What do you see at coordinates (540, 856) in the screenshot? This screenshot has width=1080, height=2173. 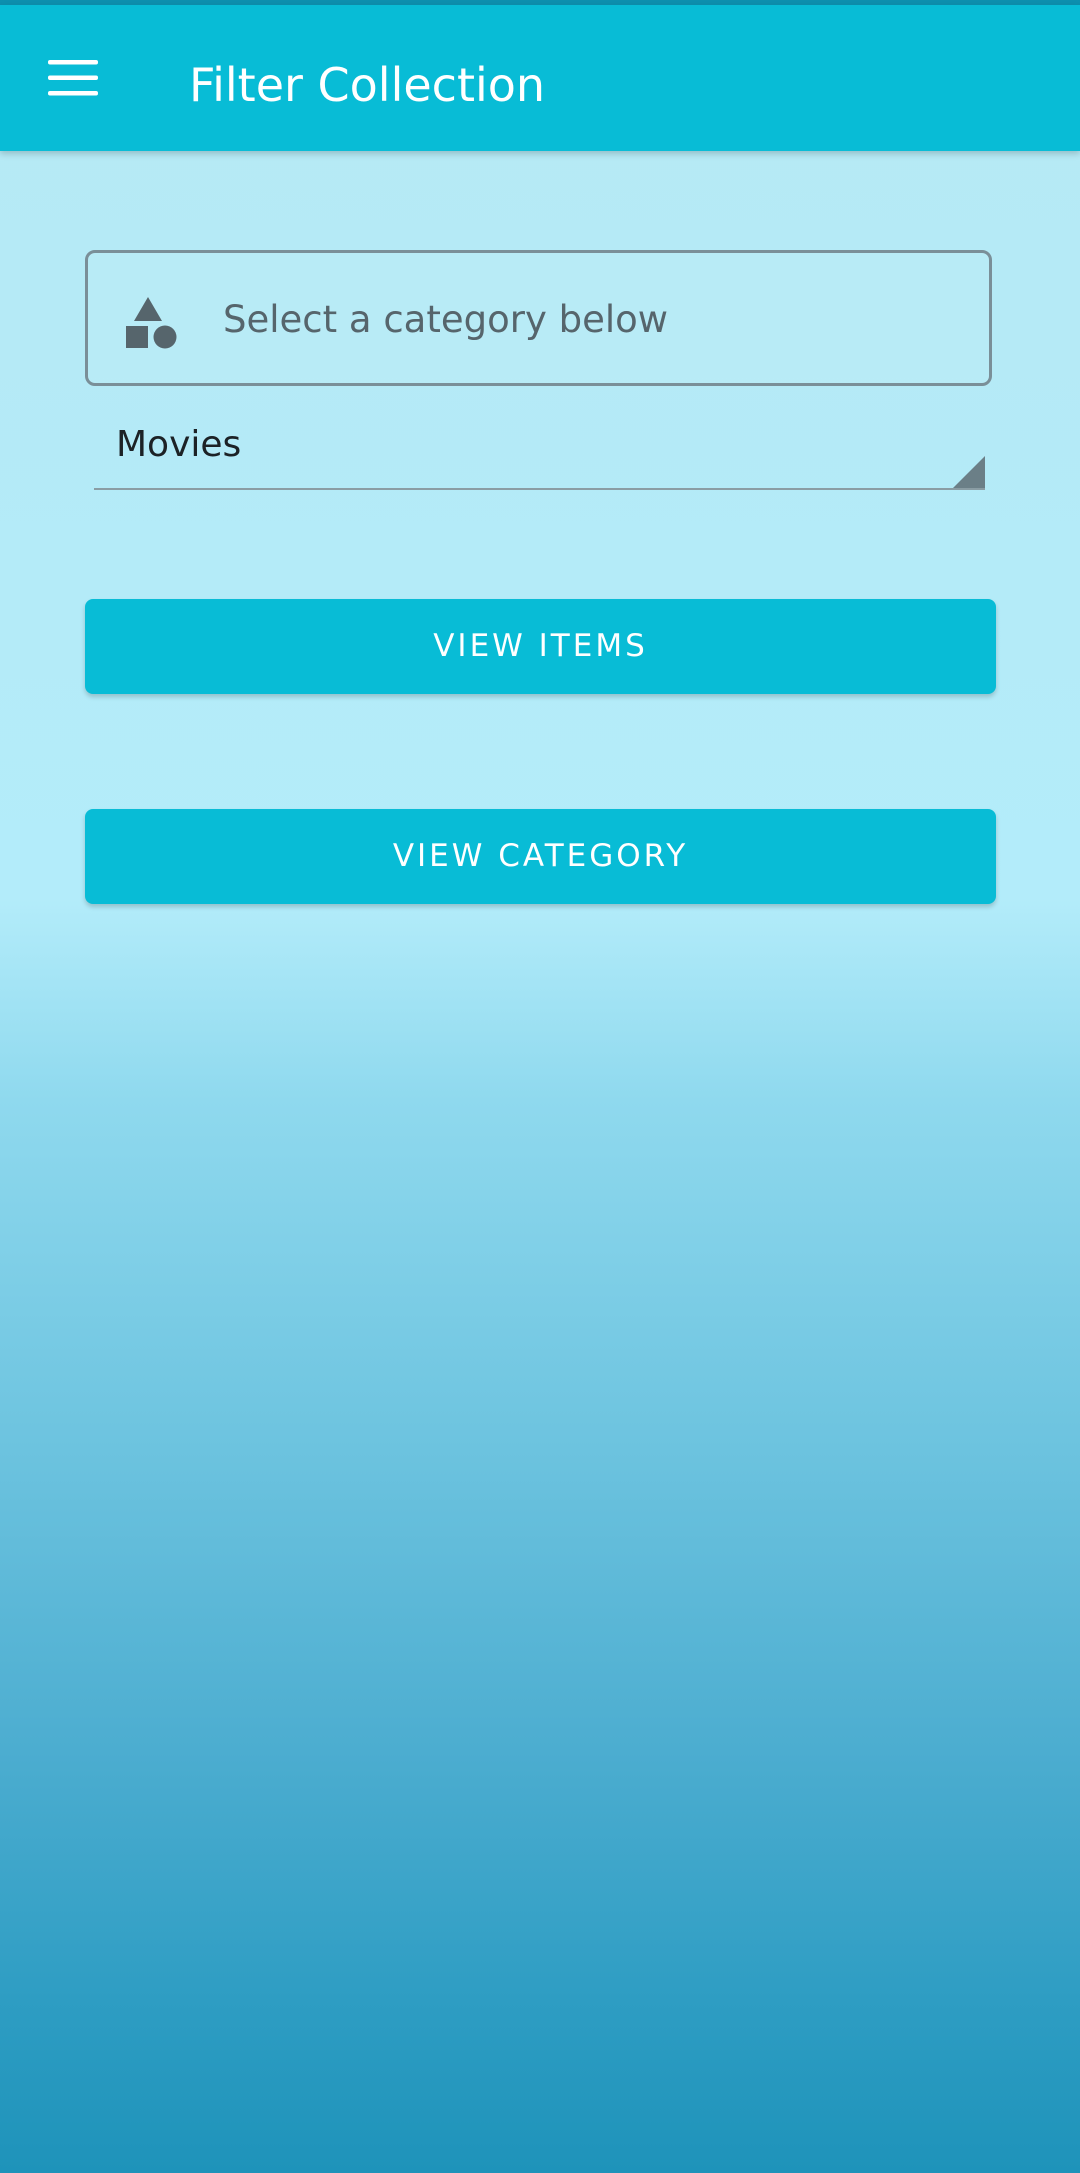 I see `view-category-button: VIEW CATEGORY` at bounding box center [540, 856].